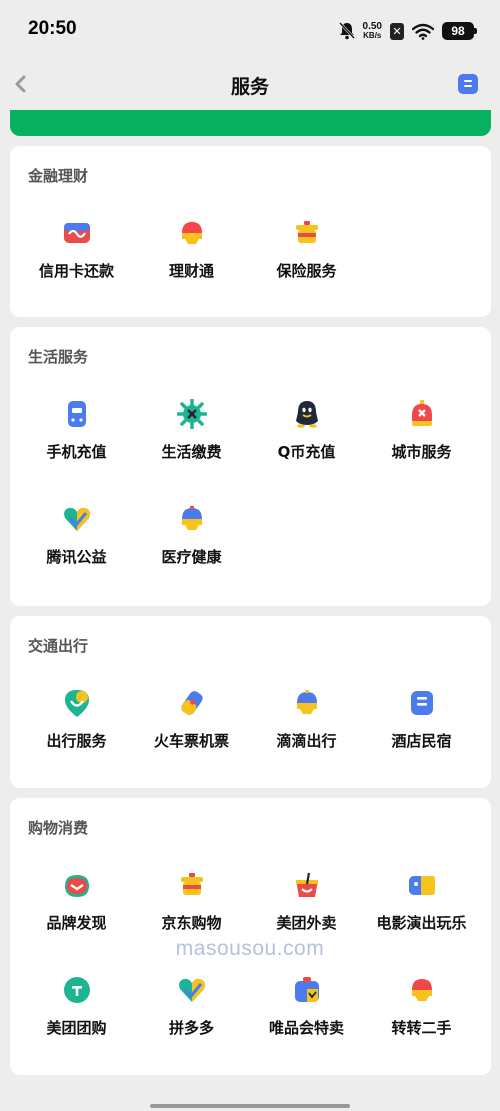 The image size is (500, 1111). Describe the element at coordinates (250, 1106) in the screenshot. I see `home-indicator` at that location.